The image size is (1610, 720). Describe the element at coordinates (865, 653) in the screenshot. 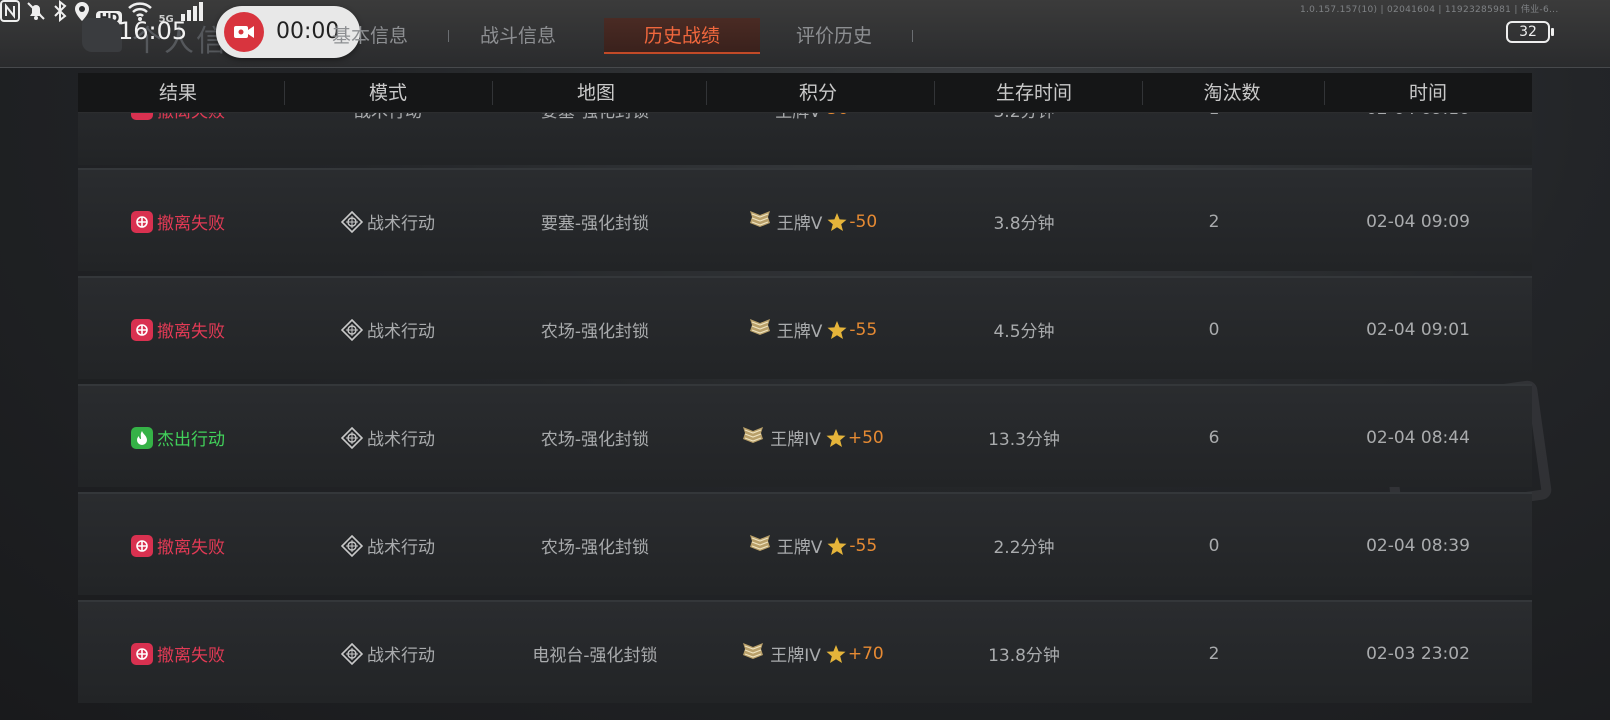

I see `score-delta: +70` at that location.